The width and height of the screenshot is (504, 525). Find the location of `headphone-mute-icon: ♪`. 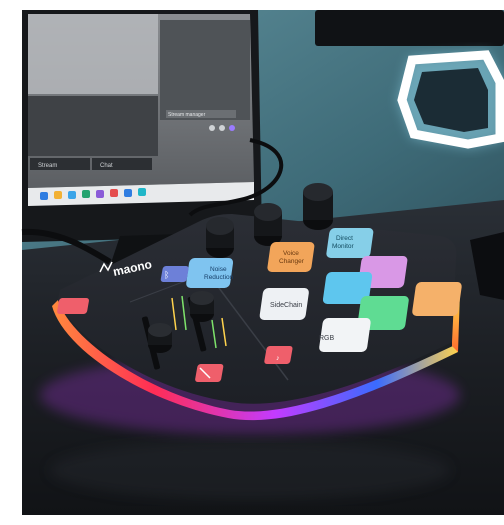

headphone-mute-icon: ♪ is located at coordinates (278, 358).